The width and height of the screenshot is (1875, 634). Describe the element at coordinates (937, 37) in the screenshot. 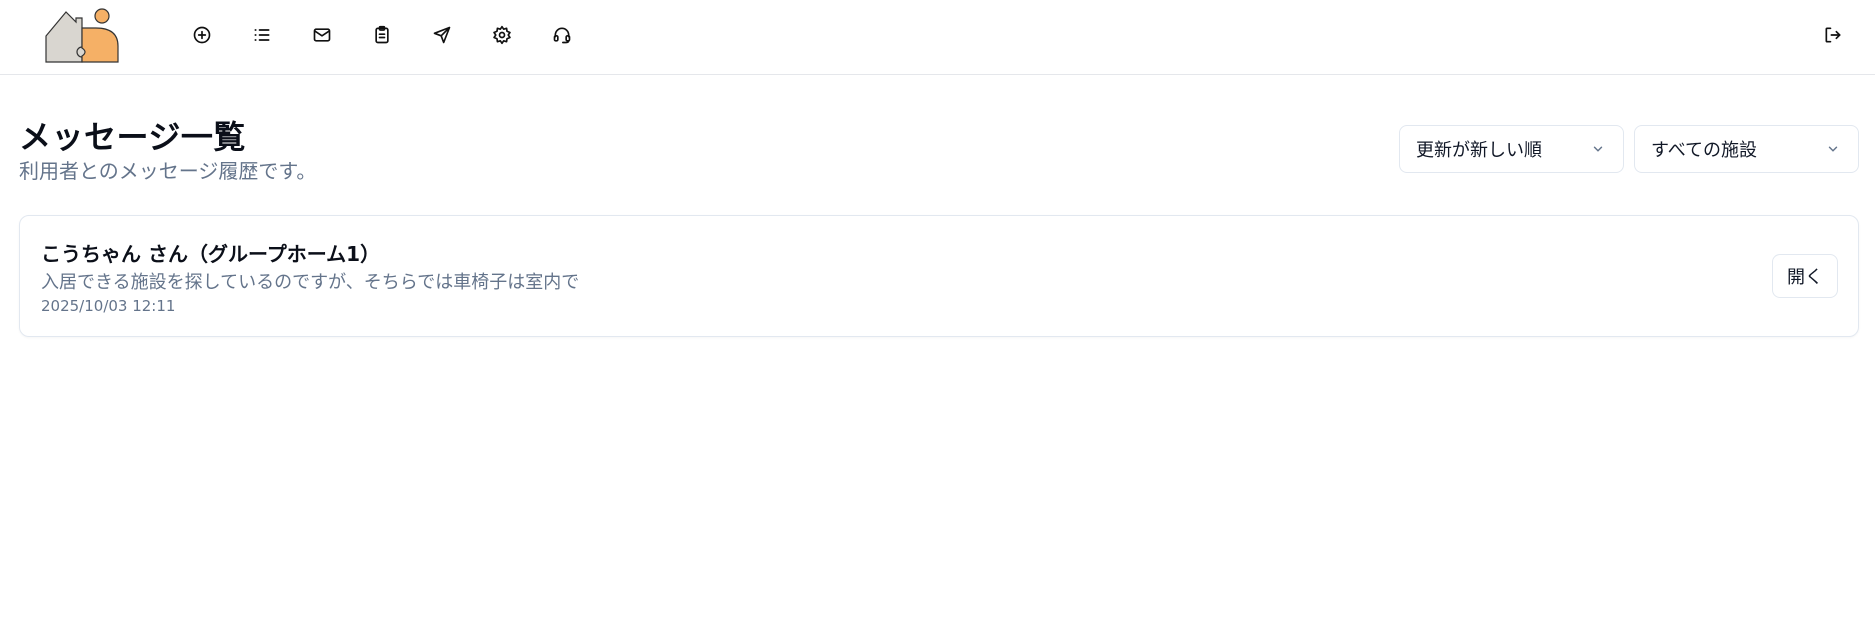

I see `top-header` at that location.